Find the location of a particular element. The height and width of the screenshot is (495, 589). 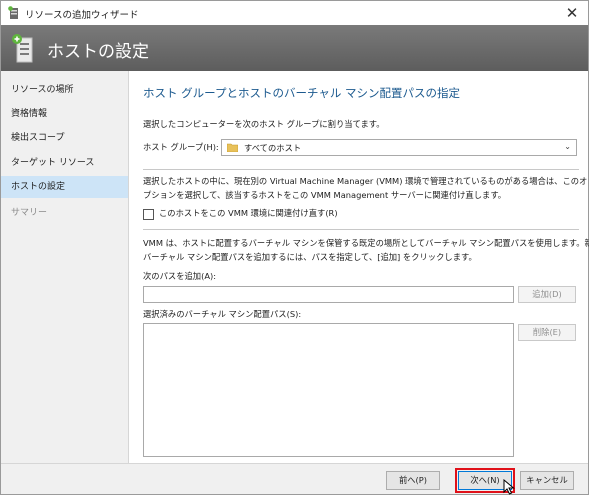

add-path-button: 追加(D) is located at coordinates (547, 294).